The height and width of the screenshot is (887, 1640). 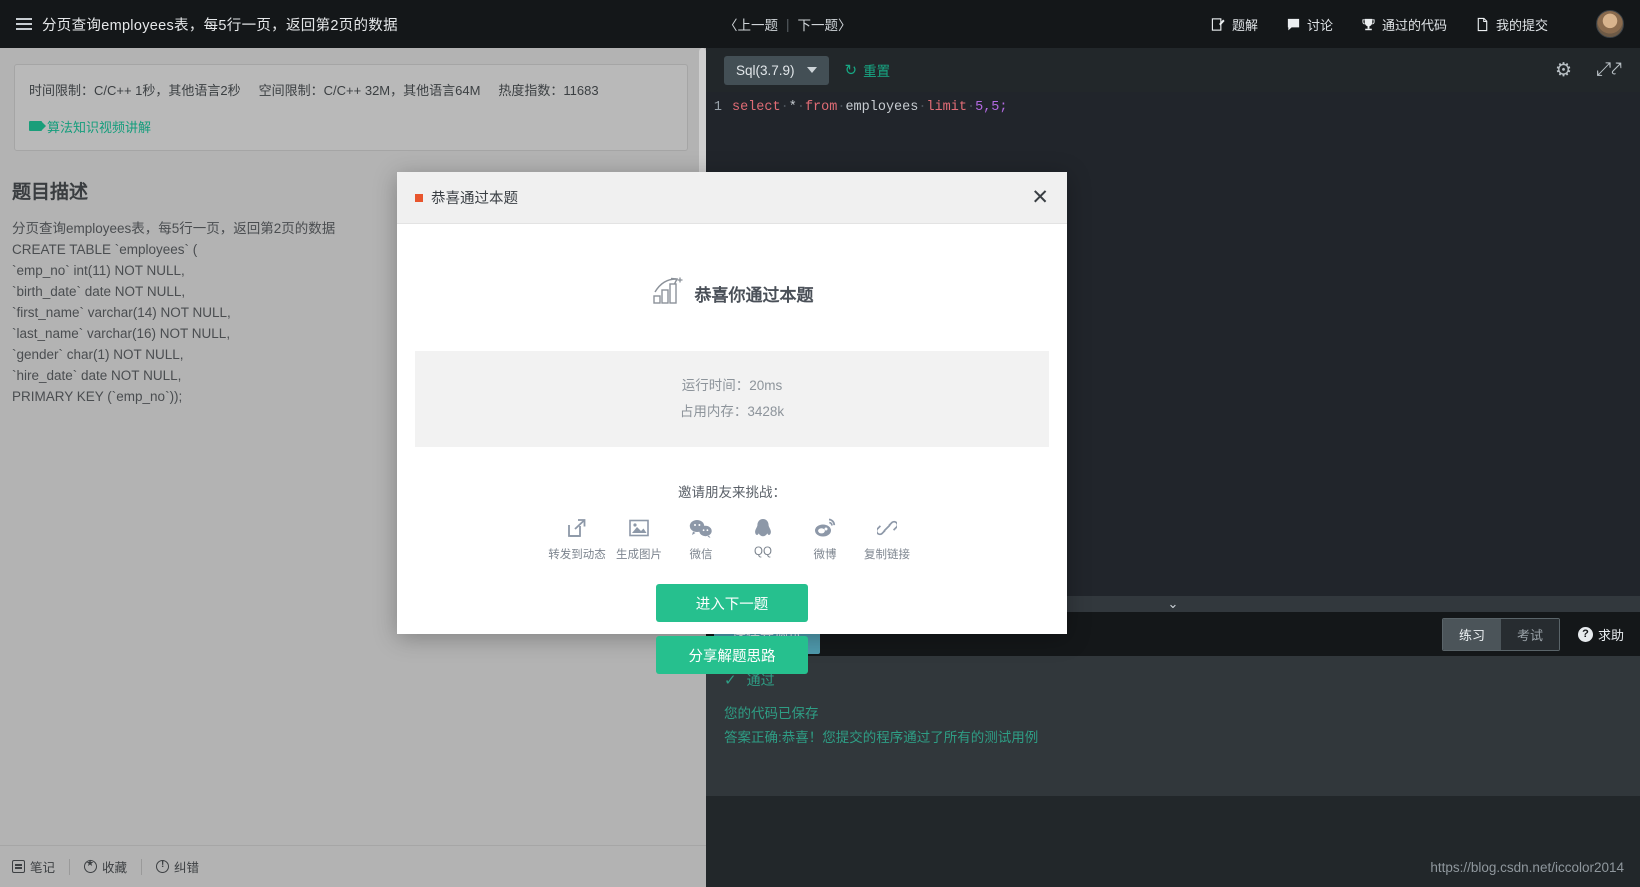 What do you see at coordinates (1173, 603) in the screenshot?
I see `chevron-down-icon: ⌄` at bounding box center [1173, 603].